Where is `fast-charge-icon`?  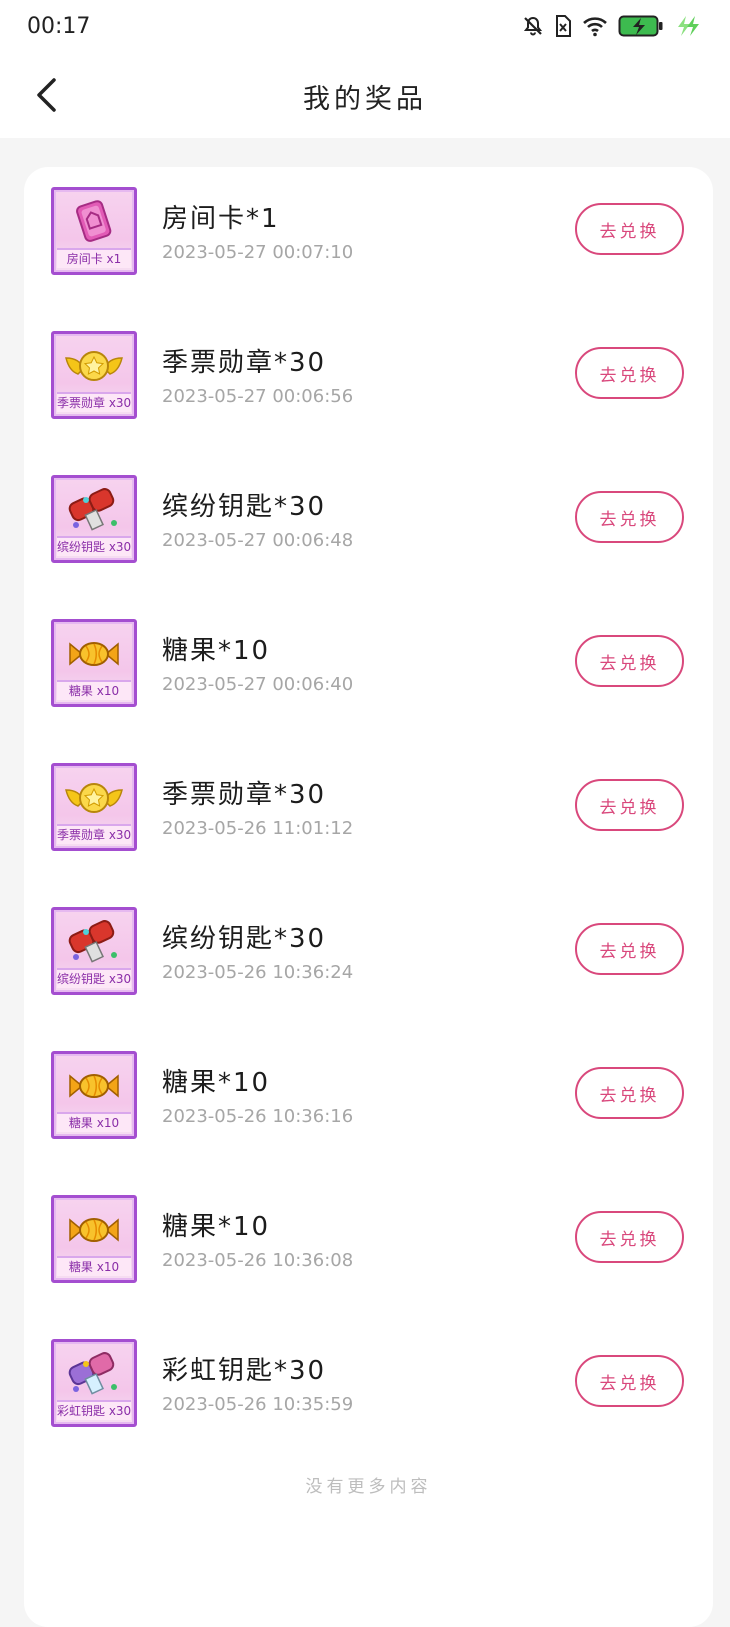 fast-charge-icon is located at coordinates (687, 28).